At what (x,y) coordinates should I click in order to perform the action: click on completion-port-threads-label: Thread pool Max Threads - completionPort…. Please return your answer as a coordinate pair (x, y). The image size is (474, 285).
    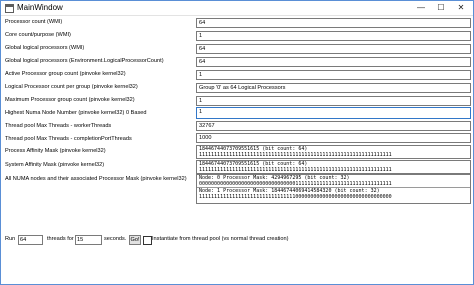
    Looking at the image, I should click on (68, 139).